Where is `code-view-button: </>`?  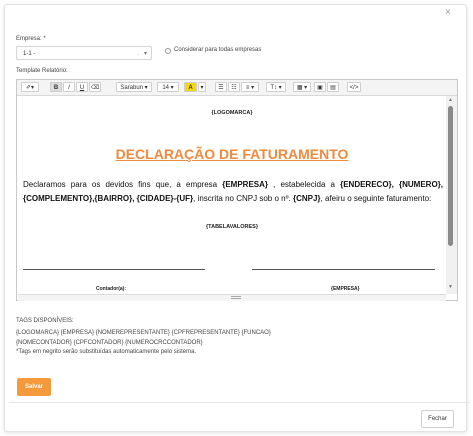
code-view-button: </> is located at coordinates (354, 87).